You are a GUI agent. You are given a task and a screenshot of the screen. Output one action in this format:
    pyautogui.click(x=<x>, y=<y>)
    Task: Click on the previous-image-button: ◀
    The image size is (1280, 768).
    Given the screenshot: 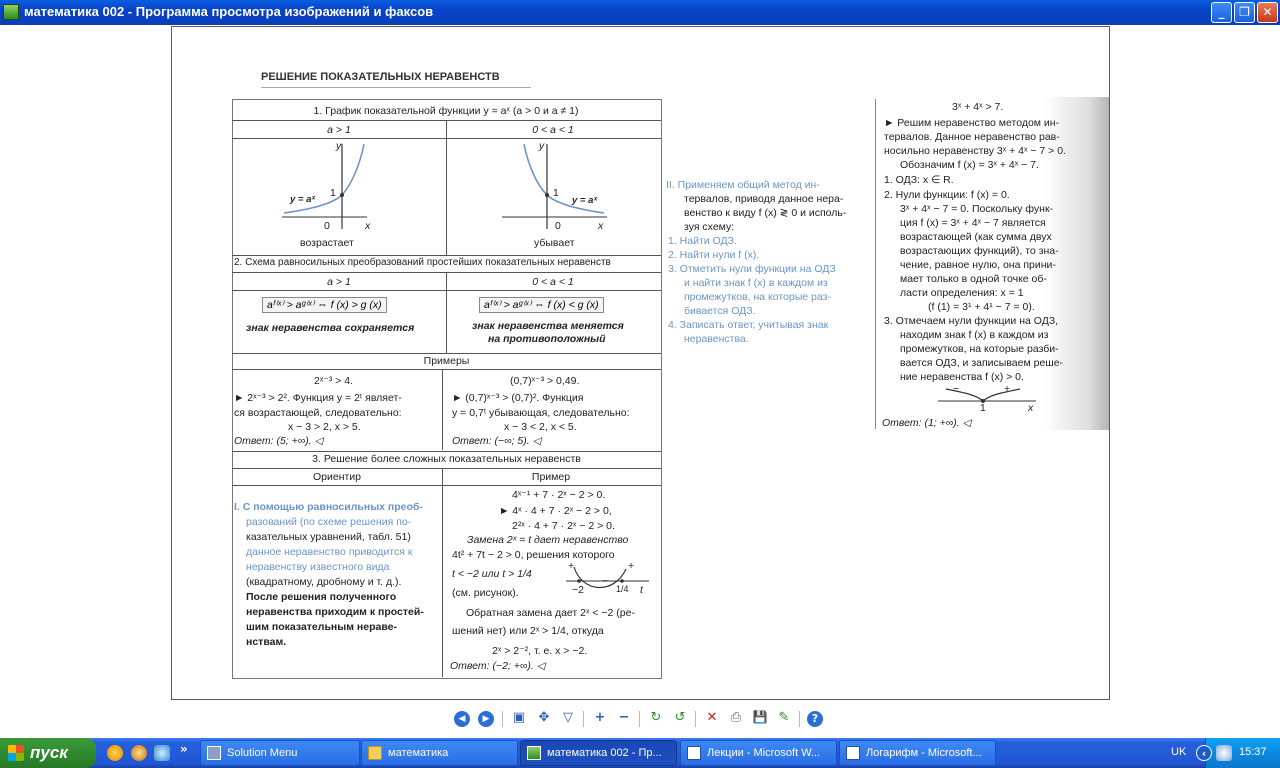 What is the action you would take?
    pyautogui.click(x=462, y=719)
    